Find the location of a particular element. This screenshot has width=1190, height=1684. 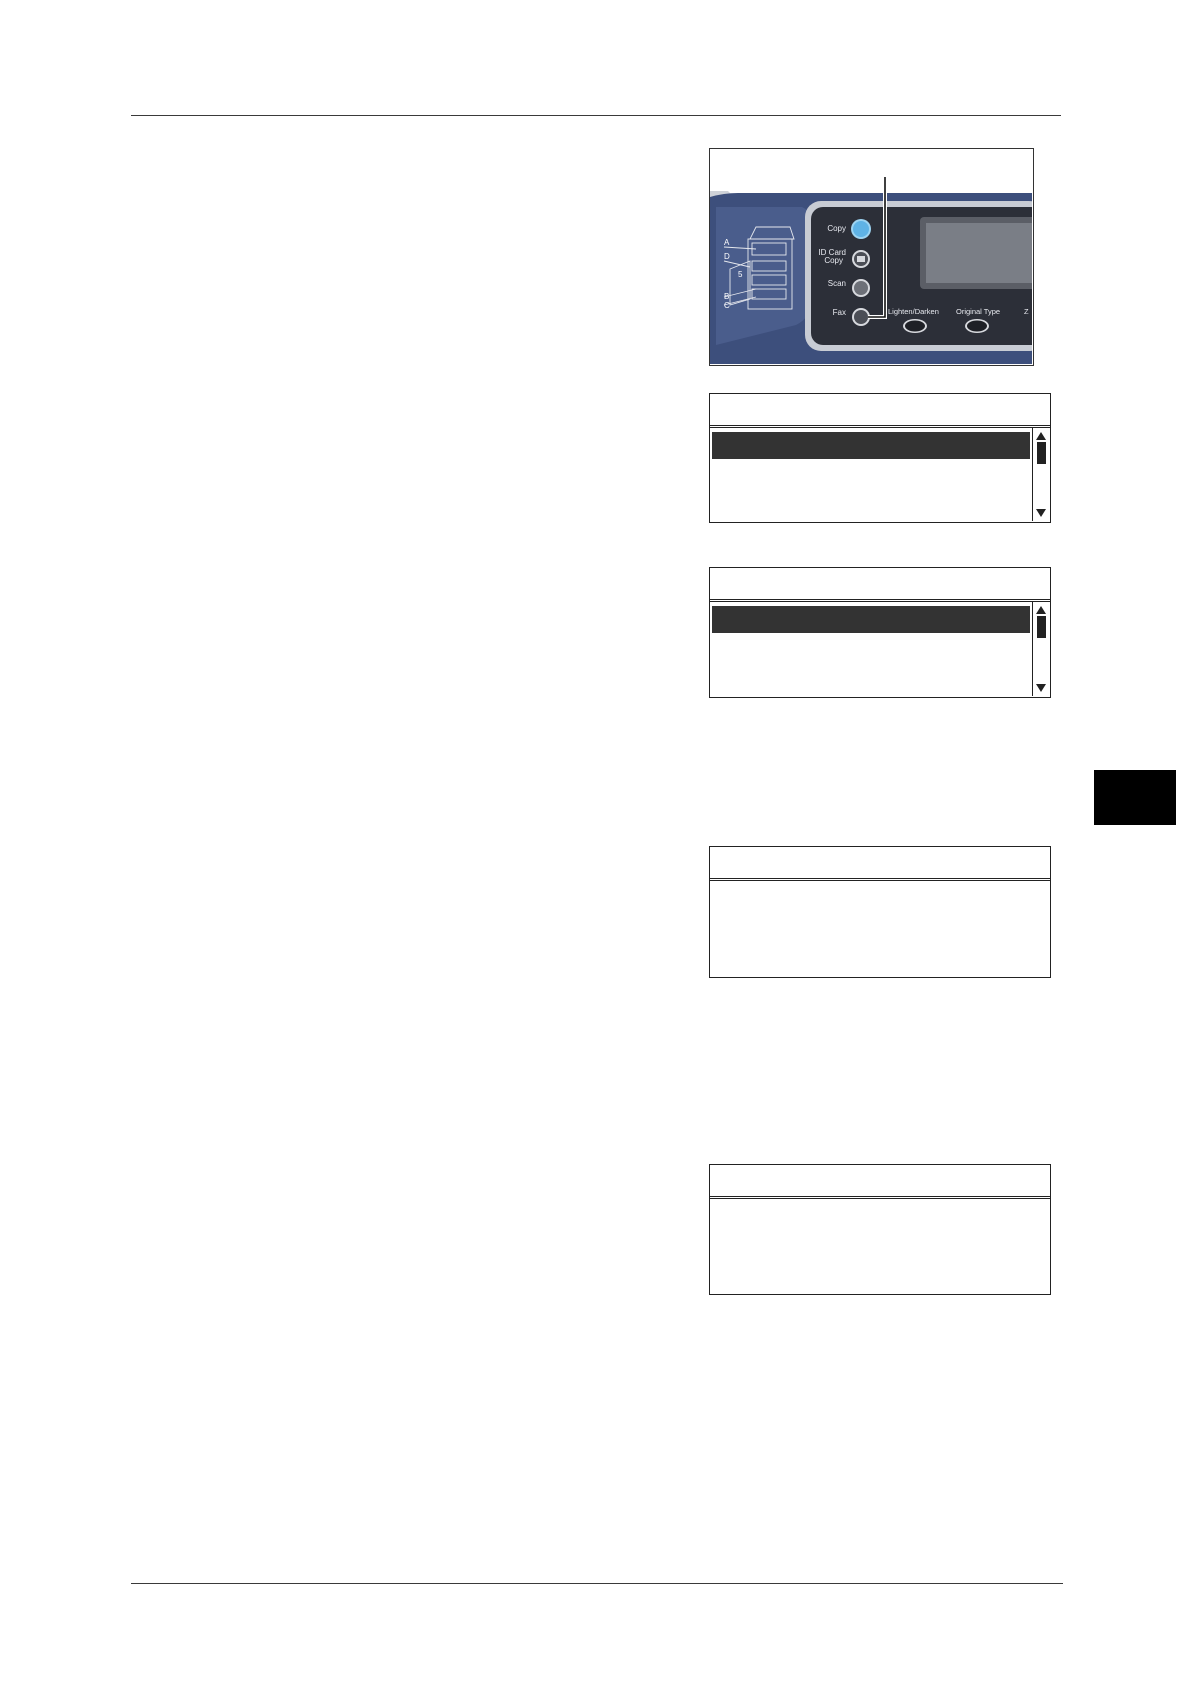

marker-d: D is located at coordinates (727, 256).